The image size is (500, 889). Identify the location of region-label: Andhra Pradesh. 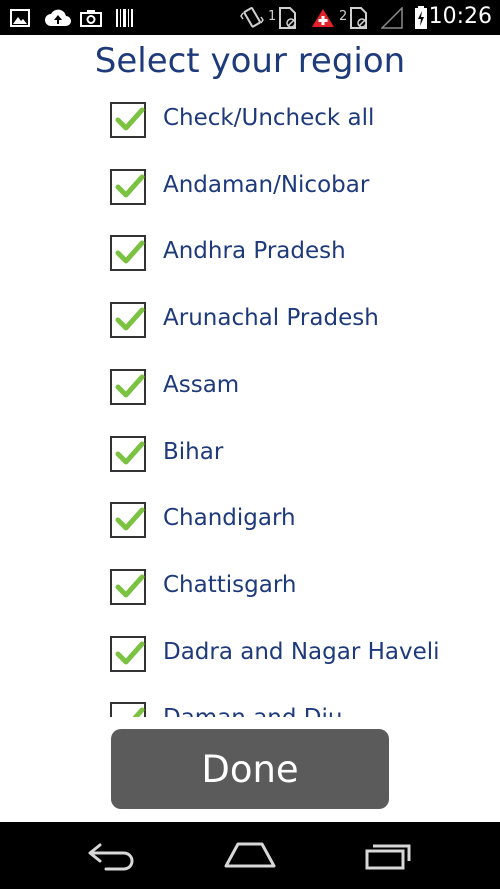
(254, 251).